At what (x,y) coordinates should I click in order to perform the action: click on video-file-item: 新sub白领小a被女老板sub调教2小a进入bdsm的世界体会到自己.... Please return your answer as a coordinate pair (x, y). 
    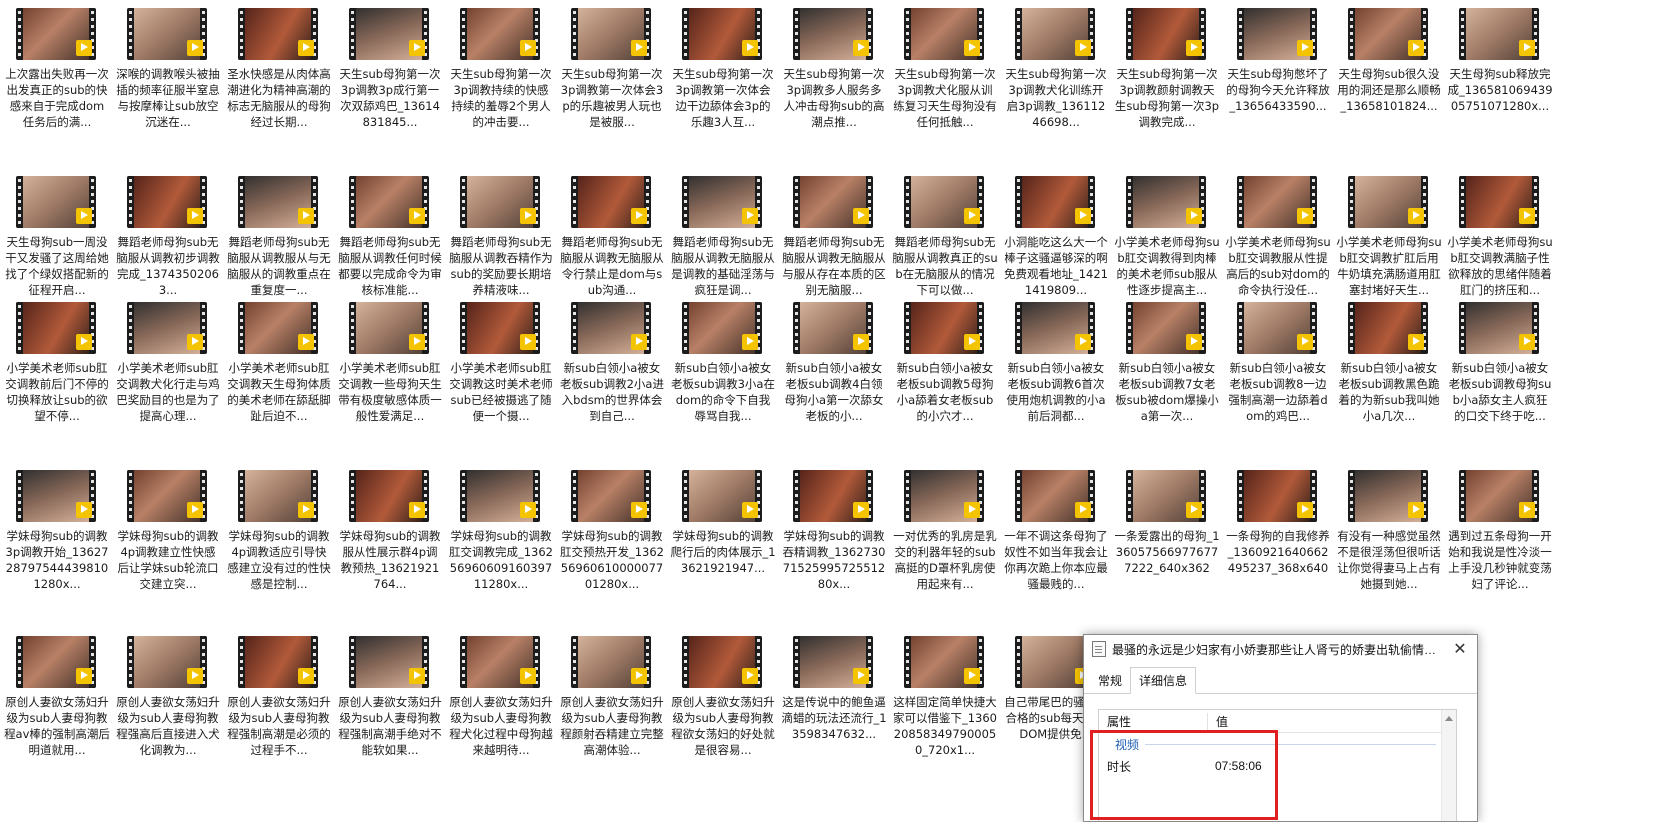
    Looking at the image, I should click on (612, 378).